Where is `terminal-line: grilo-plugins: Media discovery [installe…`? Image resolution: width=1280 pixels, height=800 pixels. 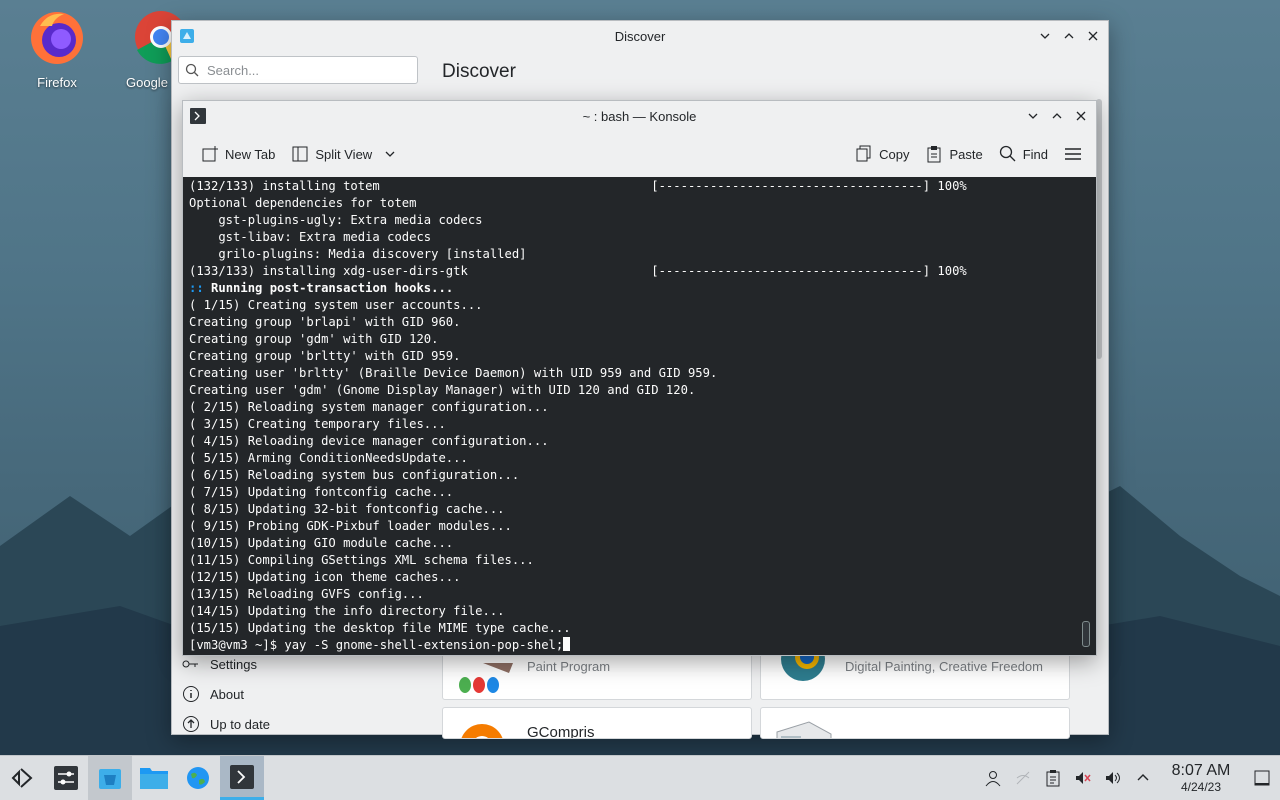 terminal-line: grilo-plugins: Media discovery [installe… is located at coordinates (358, 254).